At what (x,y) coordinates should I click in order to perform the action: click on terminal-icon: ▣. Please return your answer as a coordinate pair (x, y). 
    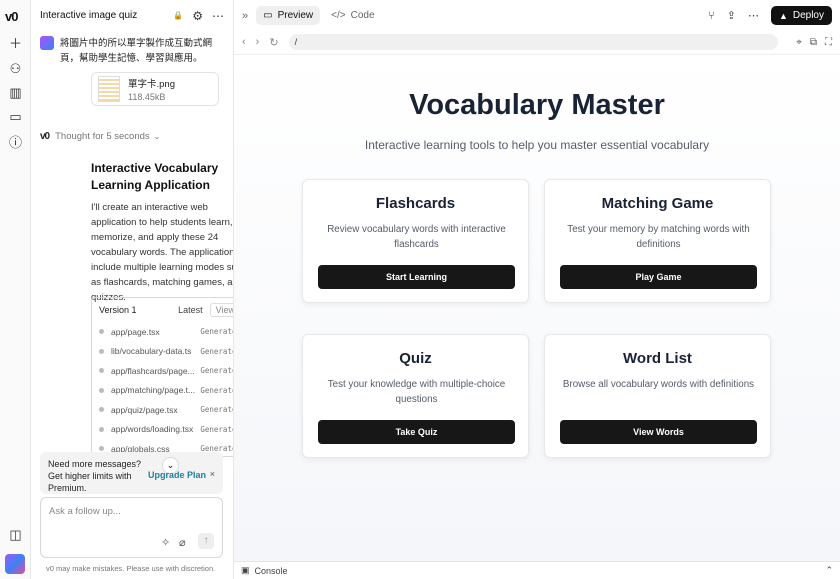
    Looking at the image, I should click on (245, 570).